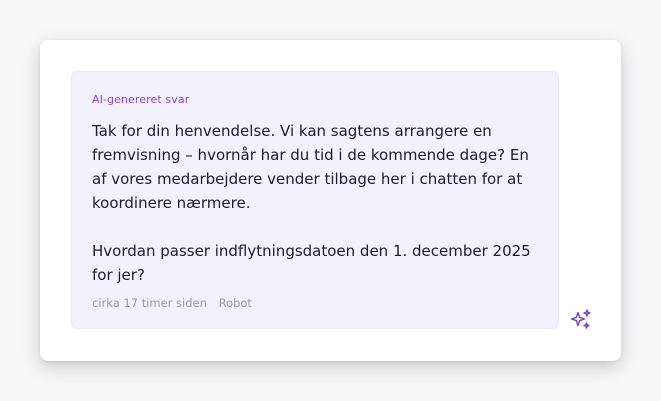  I want to click on message-meta: cirka 17 timer siden Robot, so click(172, 303).